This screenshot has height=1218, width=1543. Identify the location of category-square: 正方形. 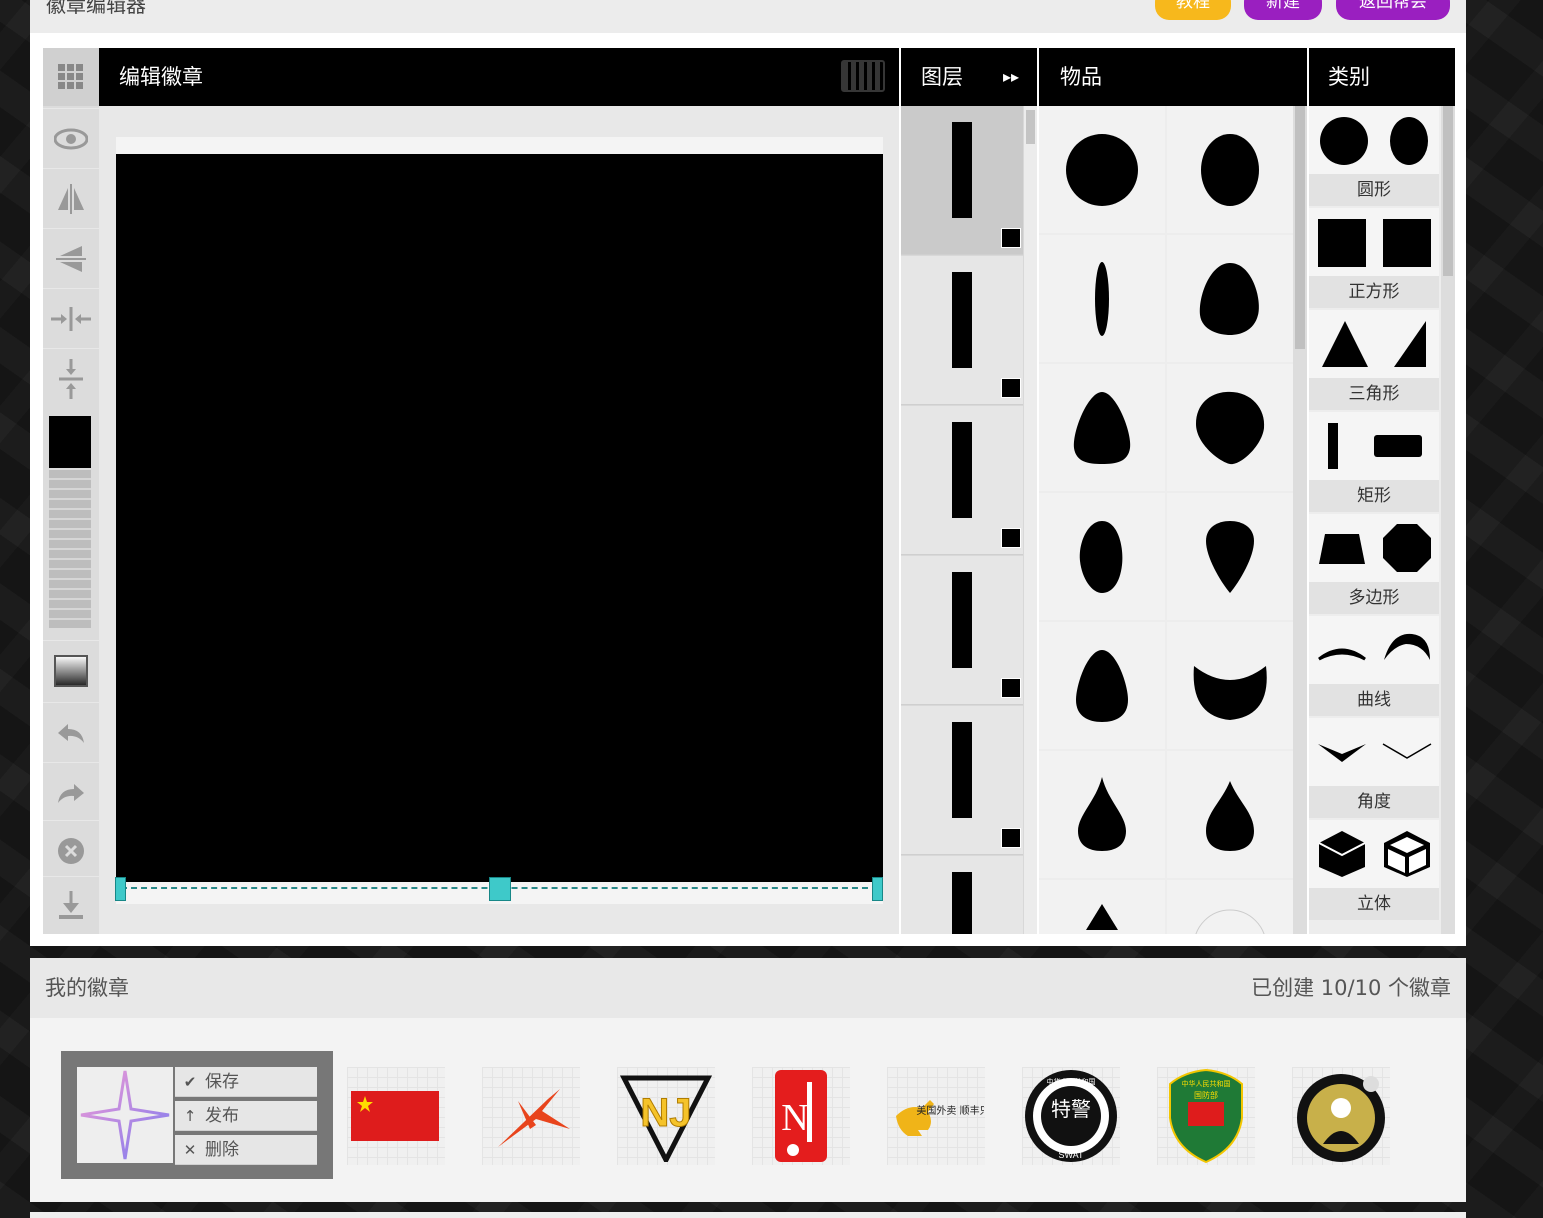
(1374, 259).